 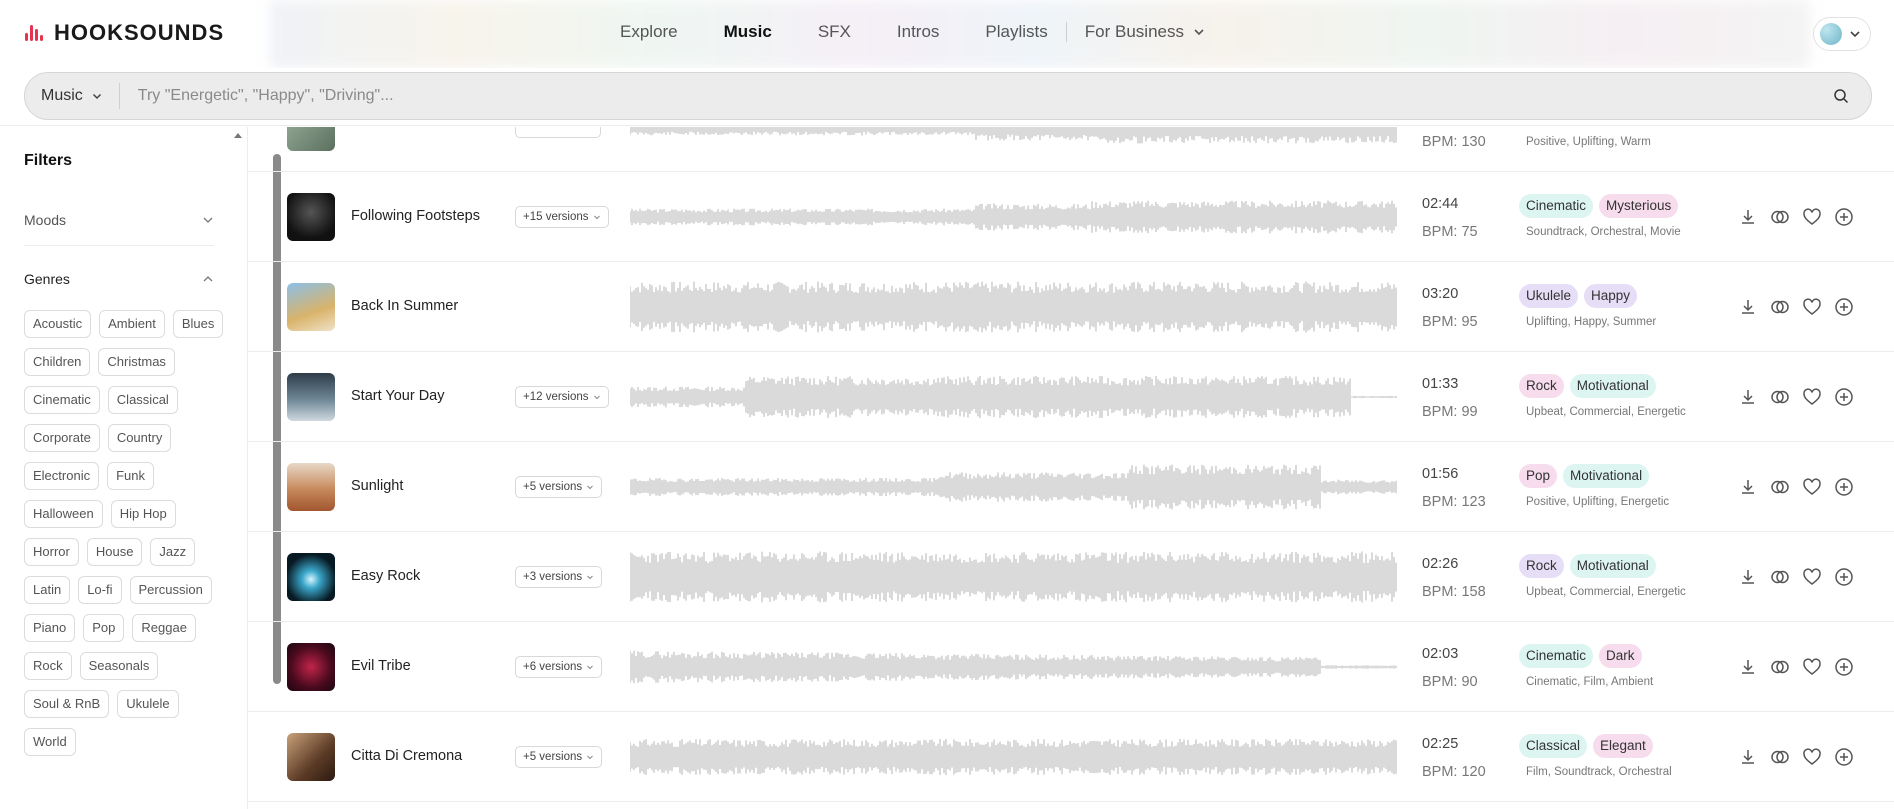 What do you see at coordinates (562, 397) in the screenshot?
I see `versions-button: +12 versions` at bounding box center [562, 397].